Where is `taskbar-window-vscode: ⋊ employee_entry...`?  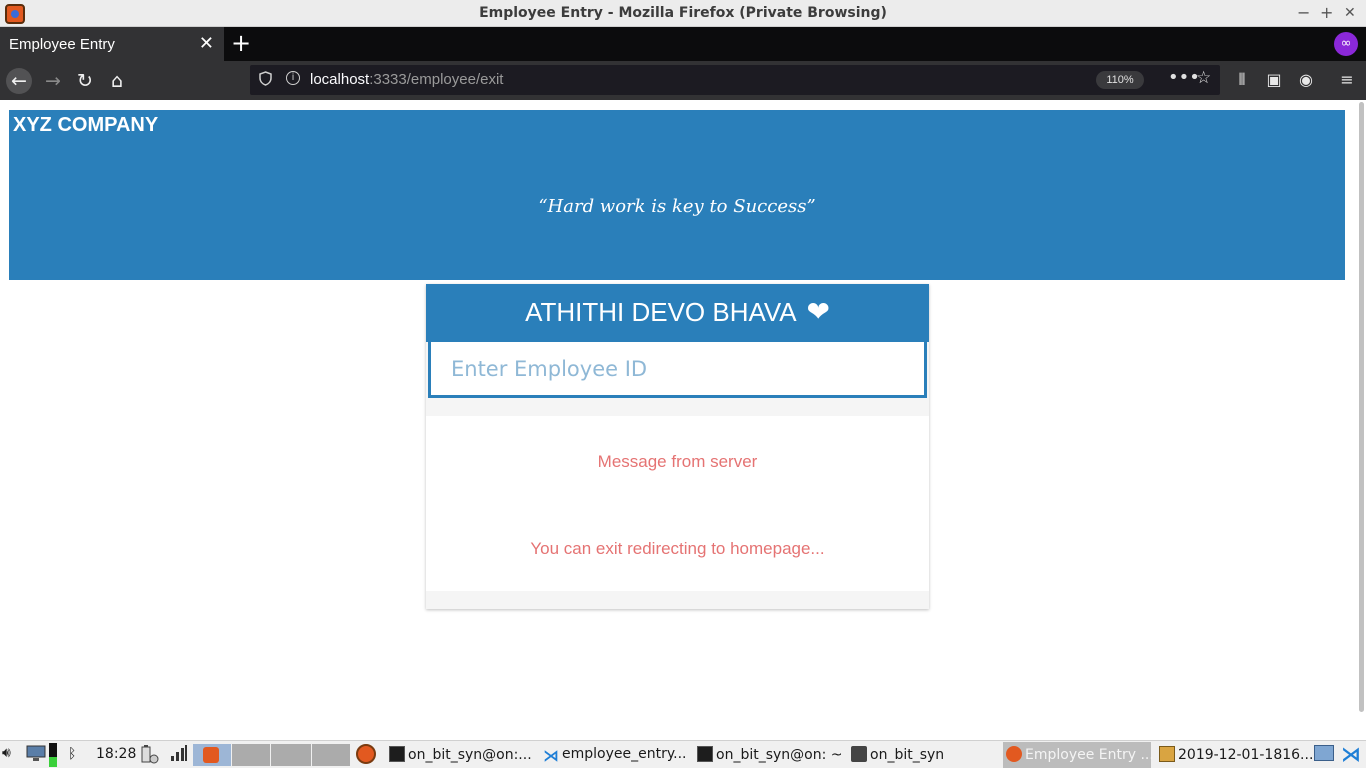
taskbar-window-vscode: ⋊ employee_entry... is located at coordinates (614, 755).